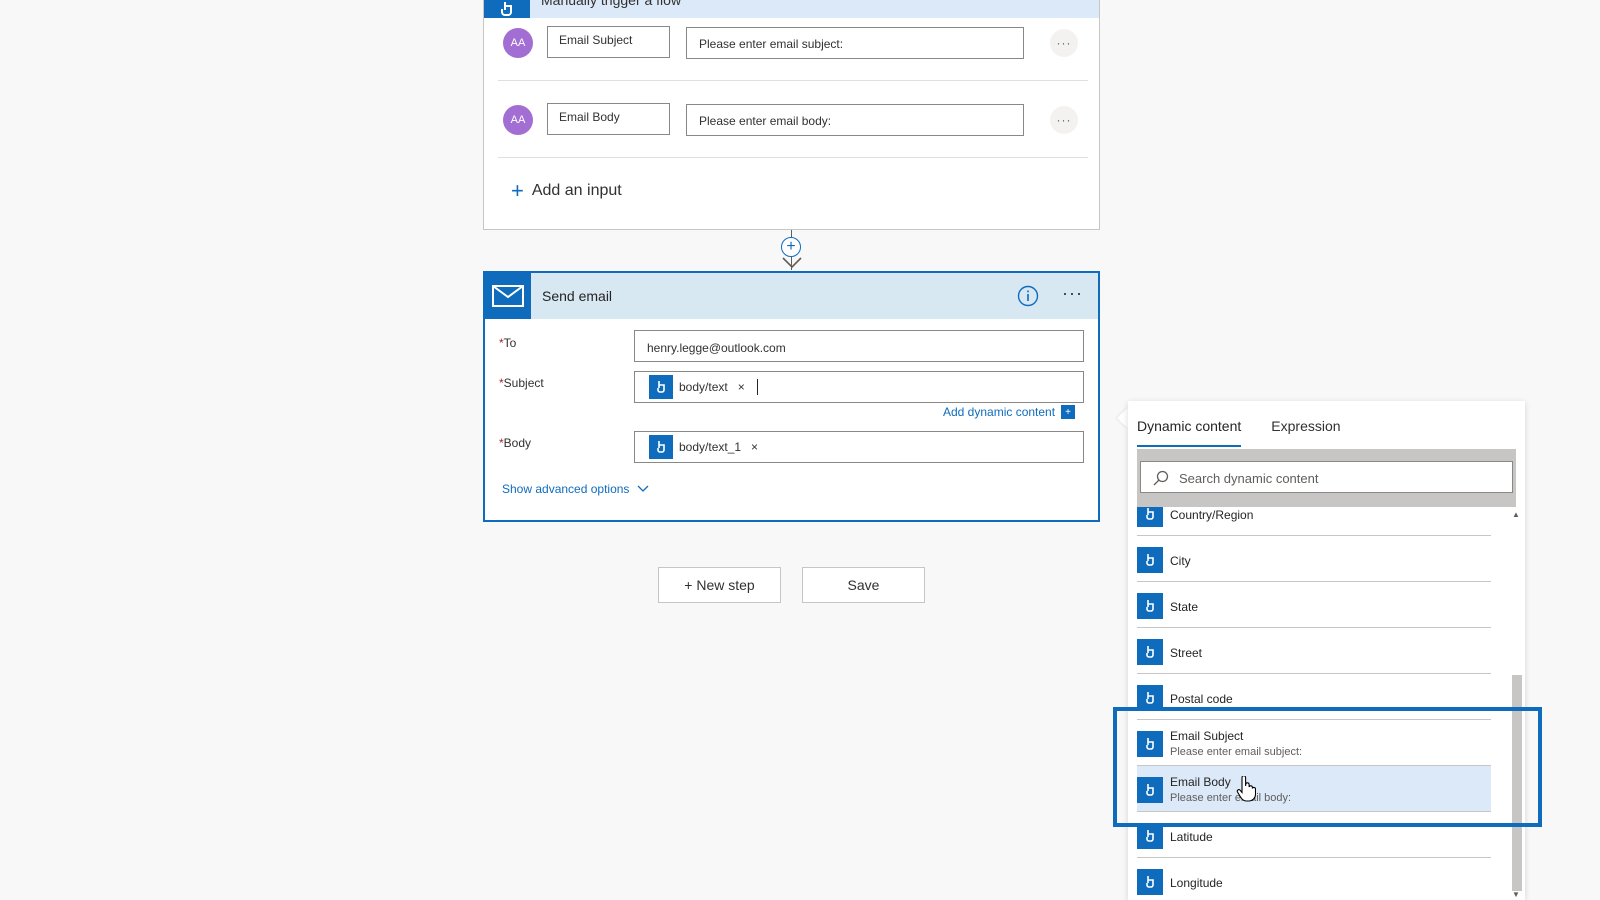 This screenshot has width=1600, height=900. I want to click on to-field: henry.legge@outlook.com, so click(859, 346).